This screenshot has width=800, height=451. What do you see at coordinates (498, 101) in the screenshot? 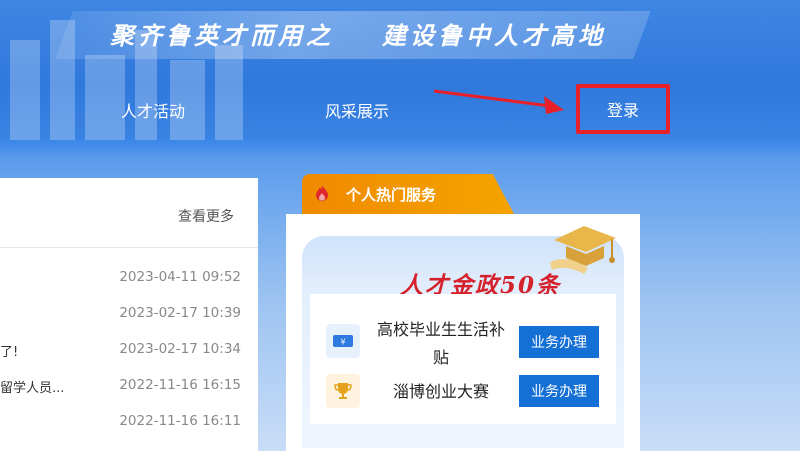
I see `annotation-arrow-icon` at bounding box center [498, 101].